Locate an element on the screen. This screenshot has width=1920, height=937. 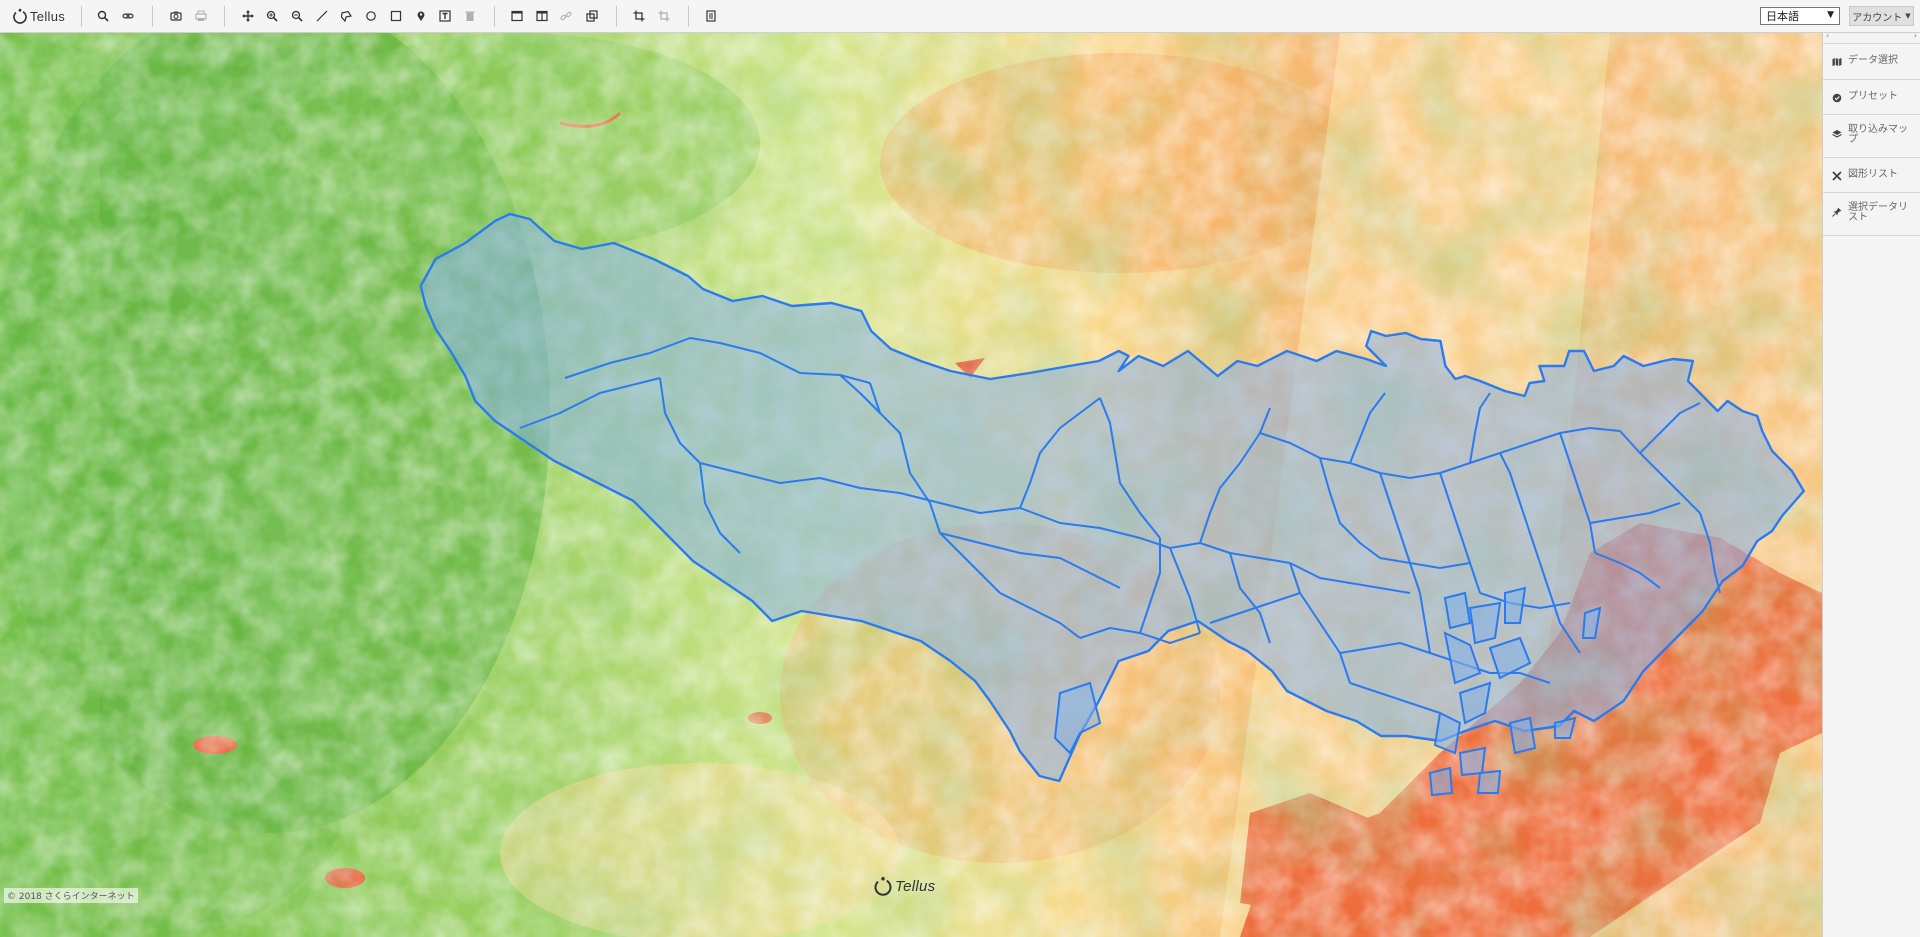
panel-item-data-select: データ選択 is located at coordinates (1871, 62).